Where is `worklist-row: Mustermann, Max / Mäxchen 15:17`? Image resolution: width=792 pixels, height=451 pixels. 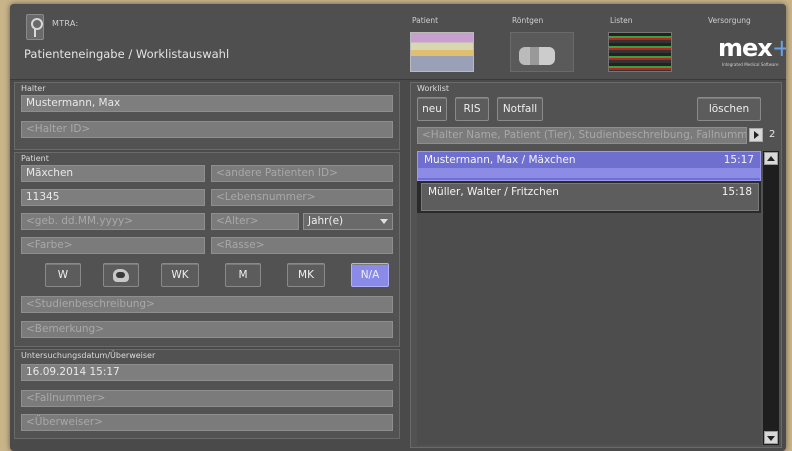
worklist-row: Mustermann, Max / Mäxchen 15:17 is located at coordinates (589, 166).